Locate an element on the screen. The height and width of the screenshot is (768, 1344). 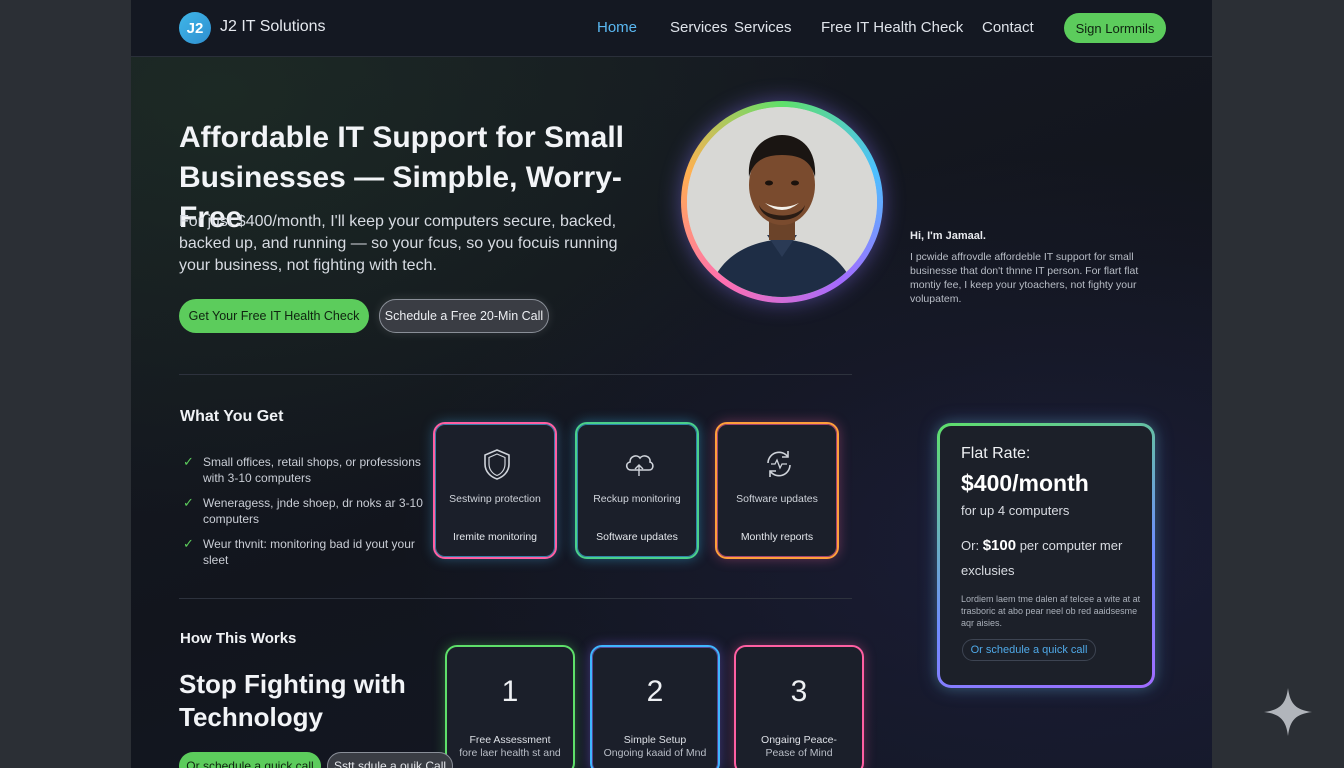
feature-caption: Iremite monitoring is located at coordinates (495, 537).